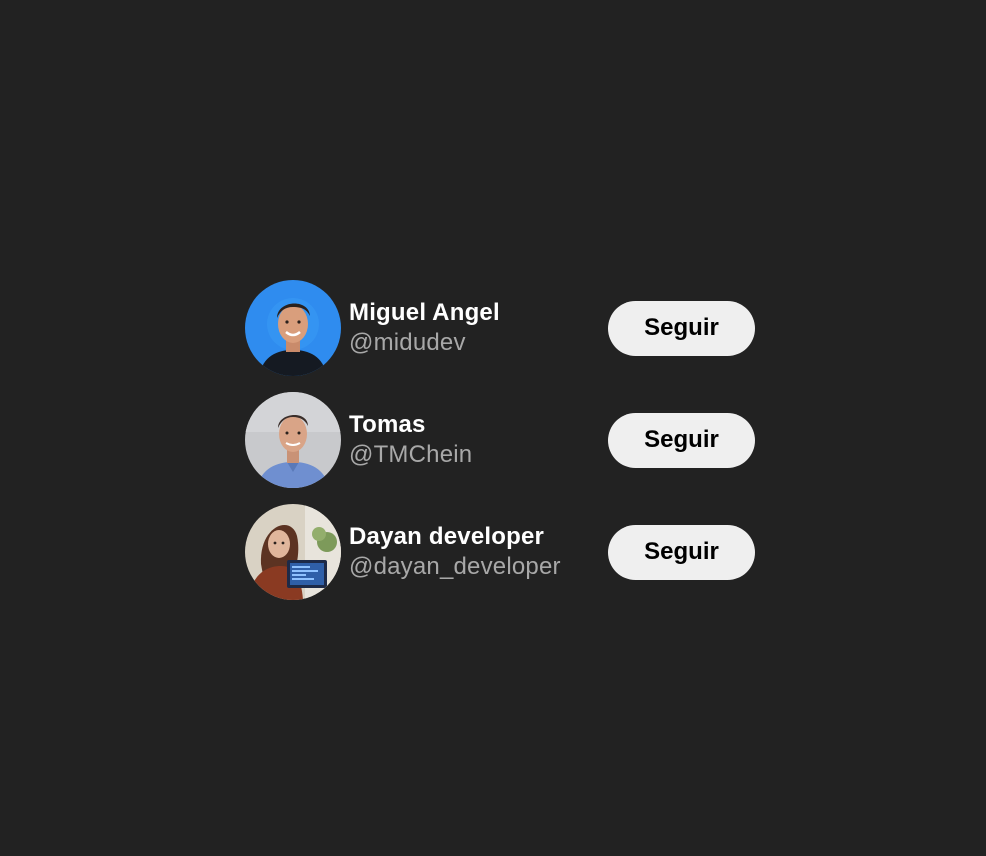 The height and width of the screenshot is (856, 986). Describe the element at coordinates (478, 567) in the screenshot. I see `user-handle: @dayan_developer` at that location.